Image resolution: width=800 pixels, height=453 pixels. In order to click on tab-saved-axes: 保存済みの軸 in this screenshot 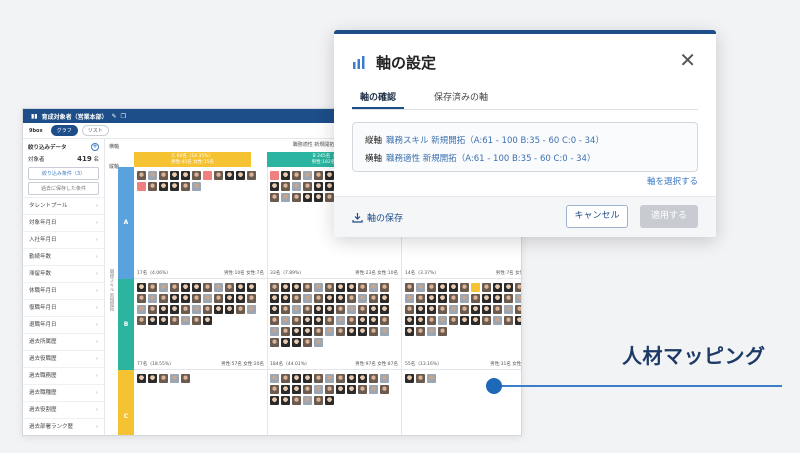, I will do `click(461, 98)`.